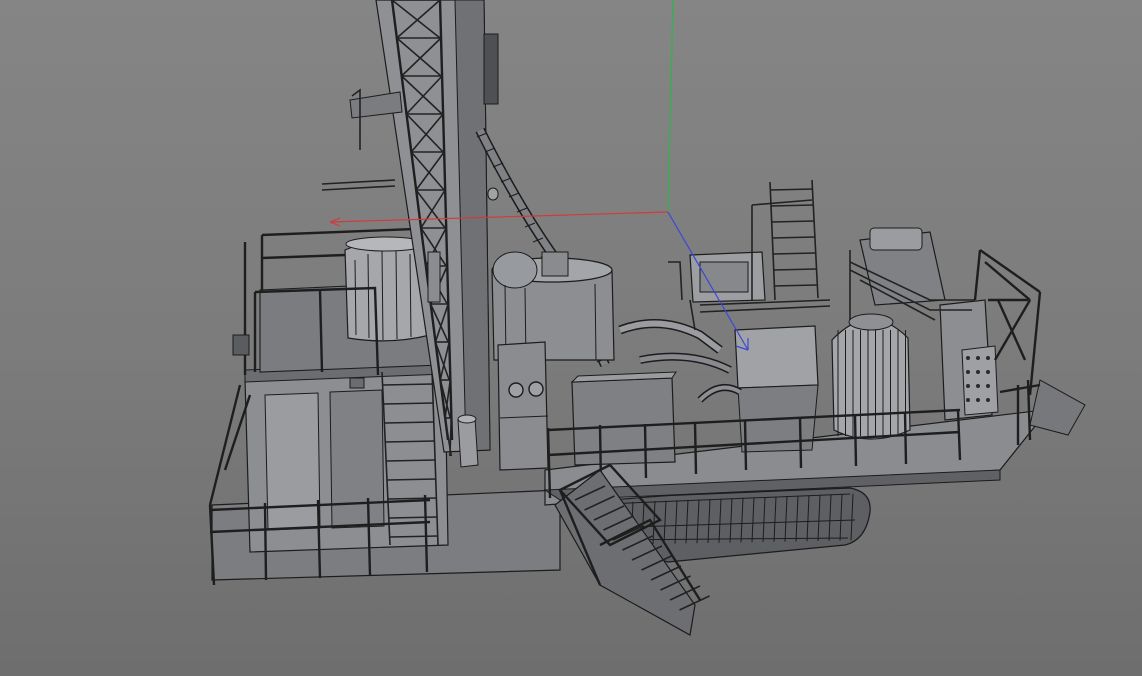  Describe the element at coordinates (670, 106) in the screenshot. I see `y-axis-line` at that location.